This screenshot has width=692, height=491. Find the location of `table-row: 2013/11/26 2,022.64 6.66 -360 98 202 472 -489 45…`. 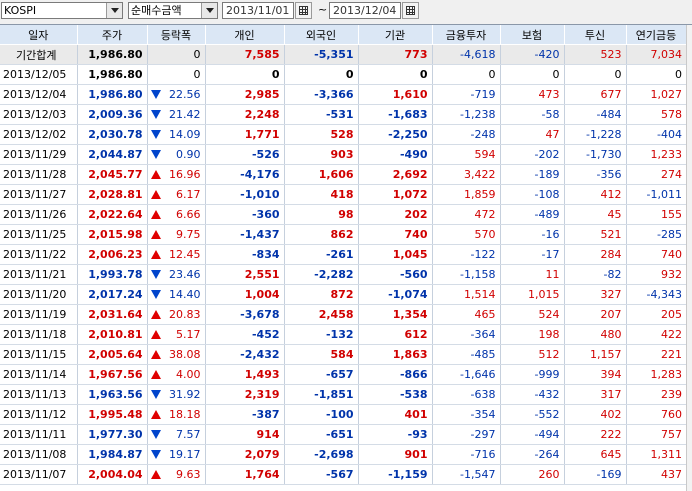

table-row: 2013/11/26 2,022.64 6.66 -360 98 202 472 -489 45… is located at coordinates (343, 214).